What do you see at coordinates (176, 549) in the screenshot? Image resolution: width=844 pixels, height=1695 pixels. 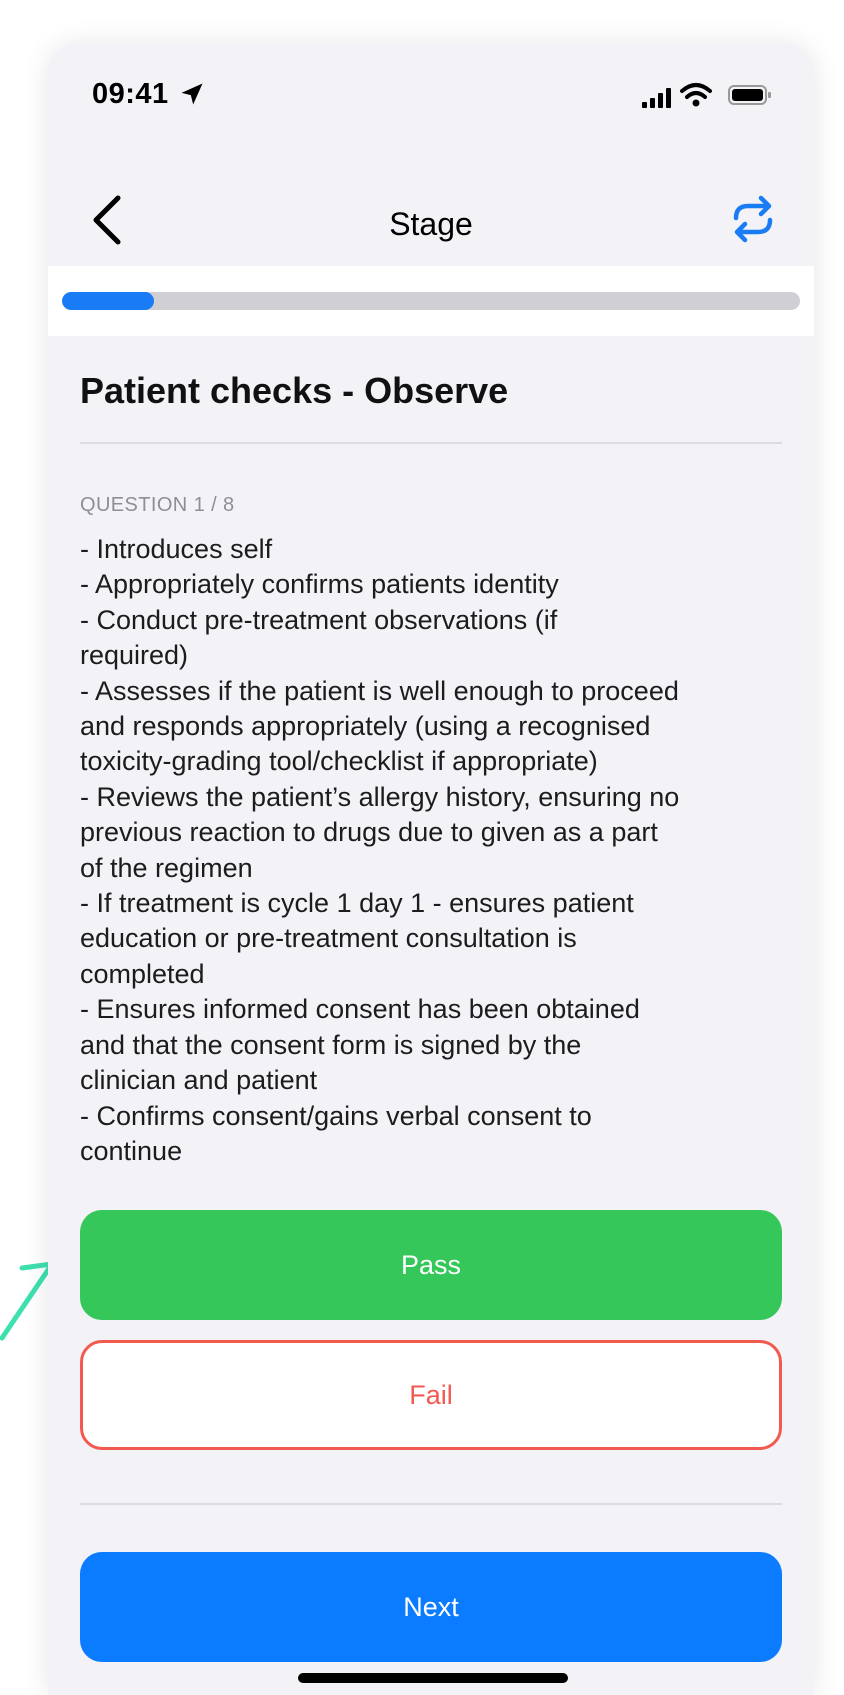 I see `question-line: - Introduces self` at bounding box center [176, 549].